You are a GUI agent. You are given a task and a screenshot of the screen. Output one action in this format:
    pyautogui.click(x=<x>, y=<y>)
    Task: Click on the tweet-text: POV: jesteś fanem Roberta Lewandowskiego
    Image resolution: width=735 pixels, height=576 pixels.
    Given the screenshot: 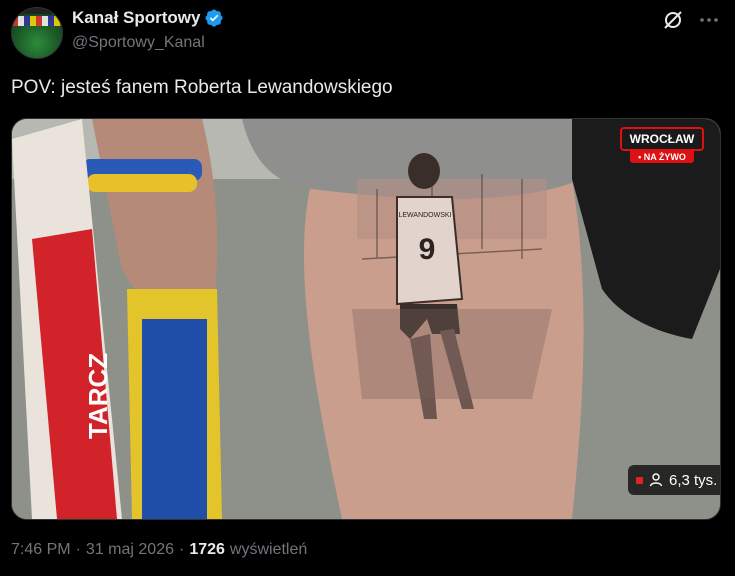 What is the action you would take?
    pyautogui.click(x=202, y=87)
    